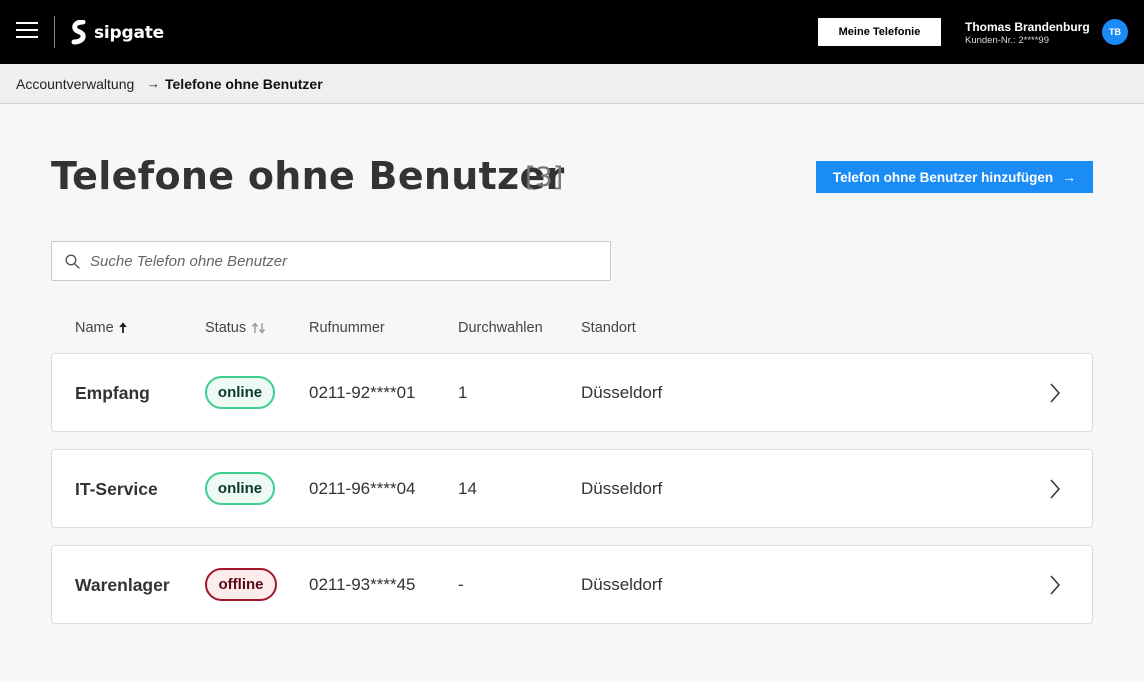 The height and width of the screenshot is (682, 1144). Describe the element at coordinates (116, 489) in the screenshot. I see `phone-name: IT-Service` at that location.